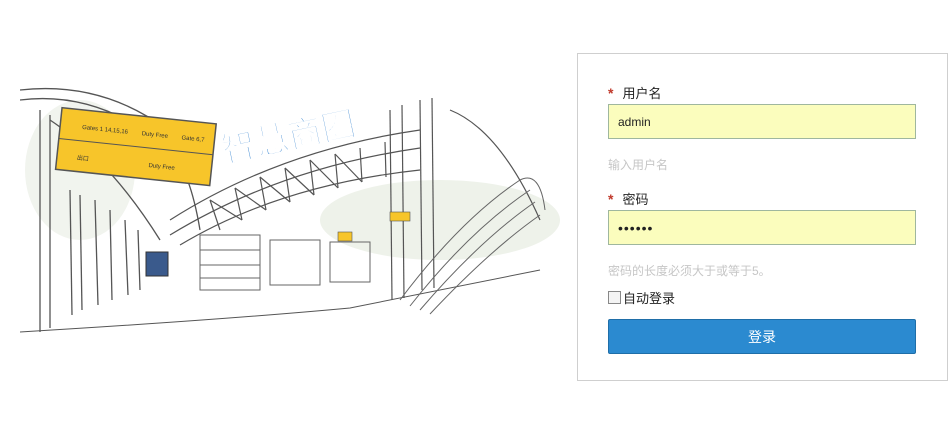 The image size is (950, 440). I want to click on password-label: * 密码, so click(628, 199).